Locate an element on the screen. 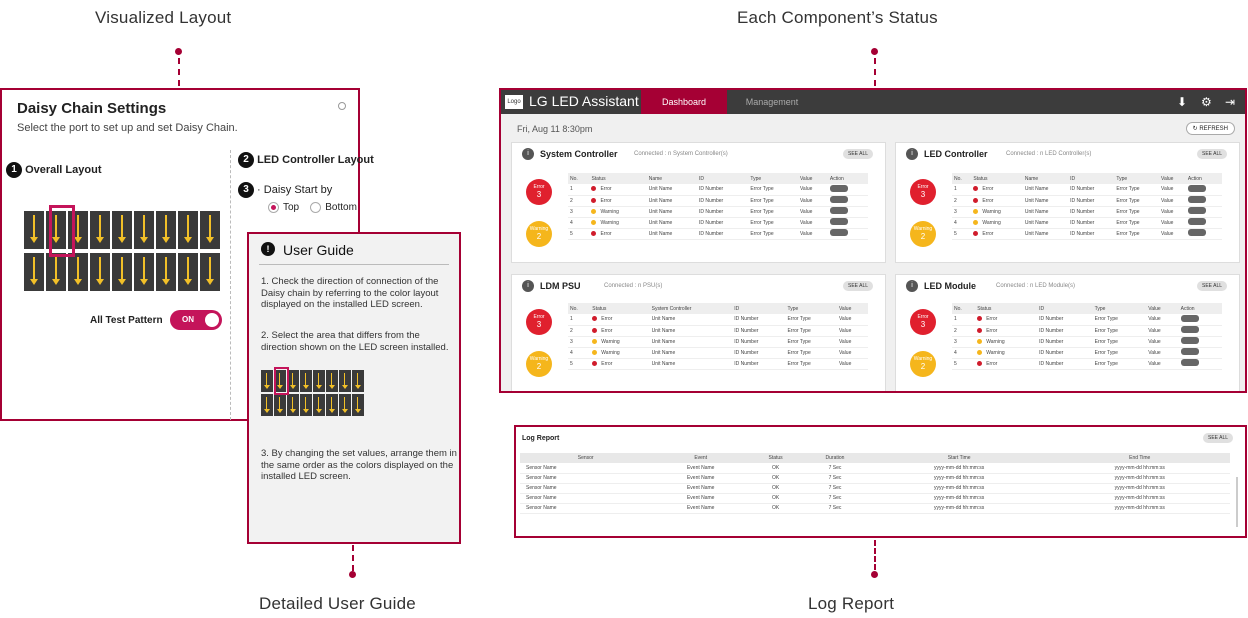 Image resolution: width=1248 pixels, height=618 pixels. close-icon is located at coordinates (342, 106).